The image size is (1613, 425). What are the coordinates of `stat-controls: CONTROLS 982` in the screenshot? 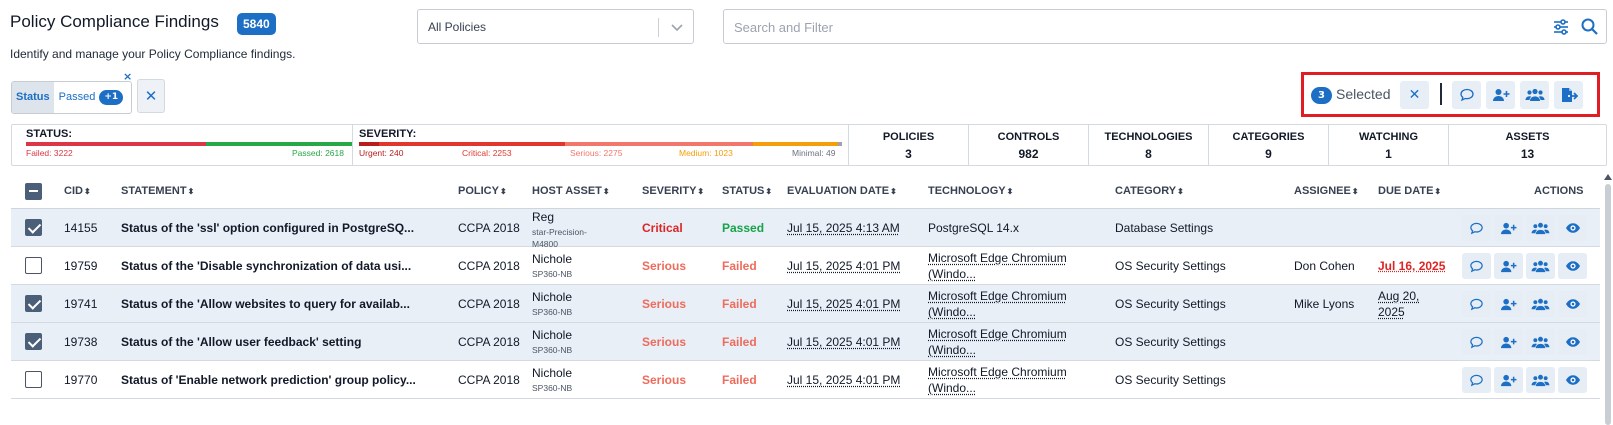 It's located at (1028, 145).